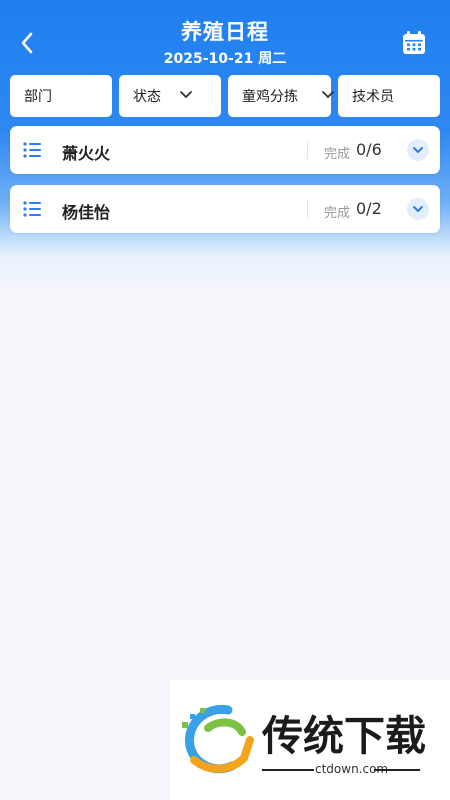 Image resolution: width=450 pixels, height=800 pixels. I want to click on technician-card: 杨佳怡 完成 0/2, so click(225, 209).